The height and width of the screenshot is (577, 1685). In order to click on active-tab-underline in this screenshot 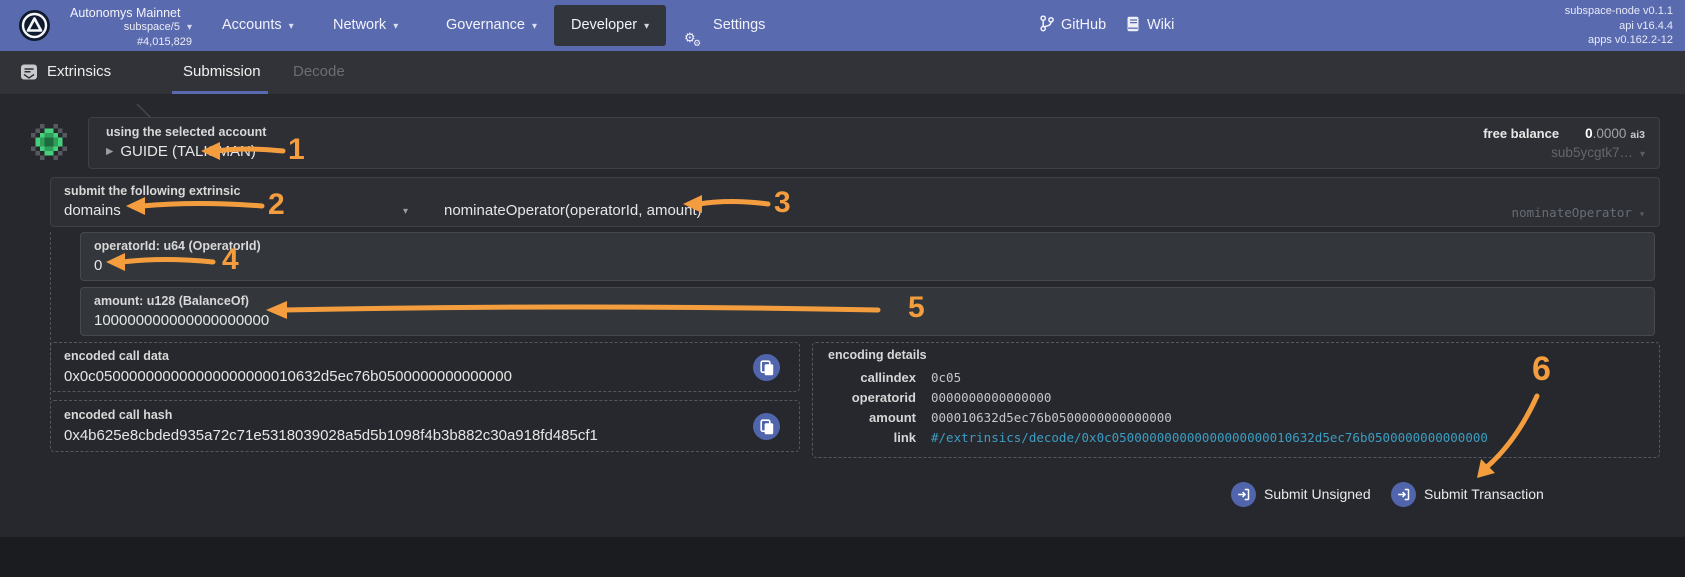, I will do `click(220, 92)`.